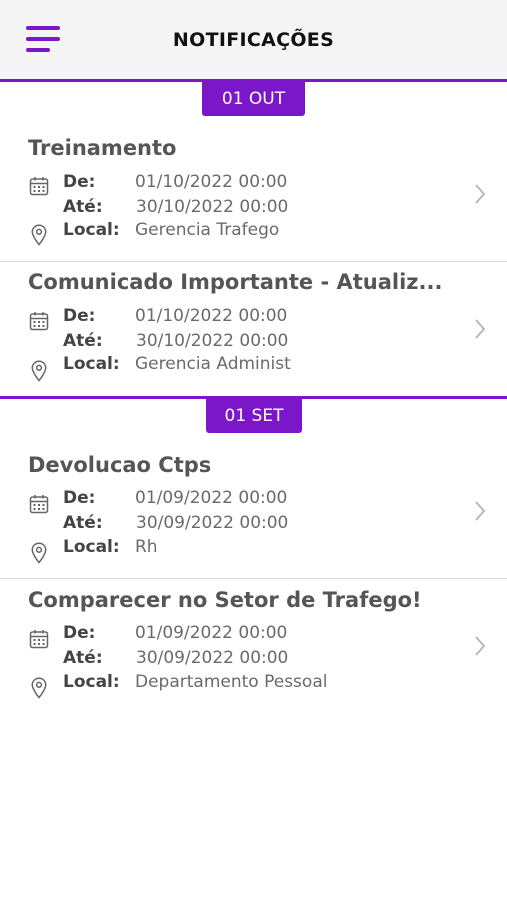 The height and width of the screenshot is (900, 507). I want to click on section-date-badge: 01 OUT, so click(253, 99).